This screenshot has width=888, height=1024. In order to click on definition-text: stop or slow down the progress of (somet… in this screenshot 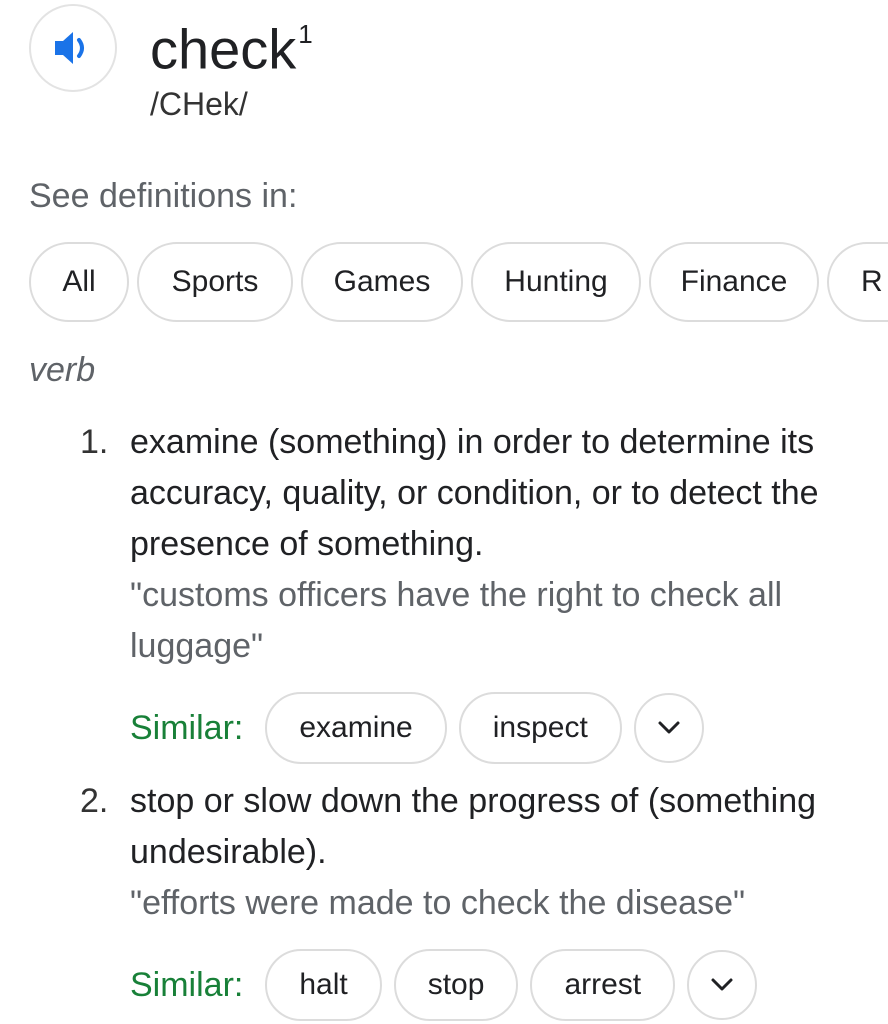, I will do `click(473, 826)`.